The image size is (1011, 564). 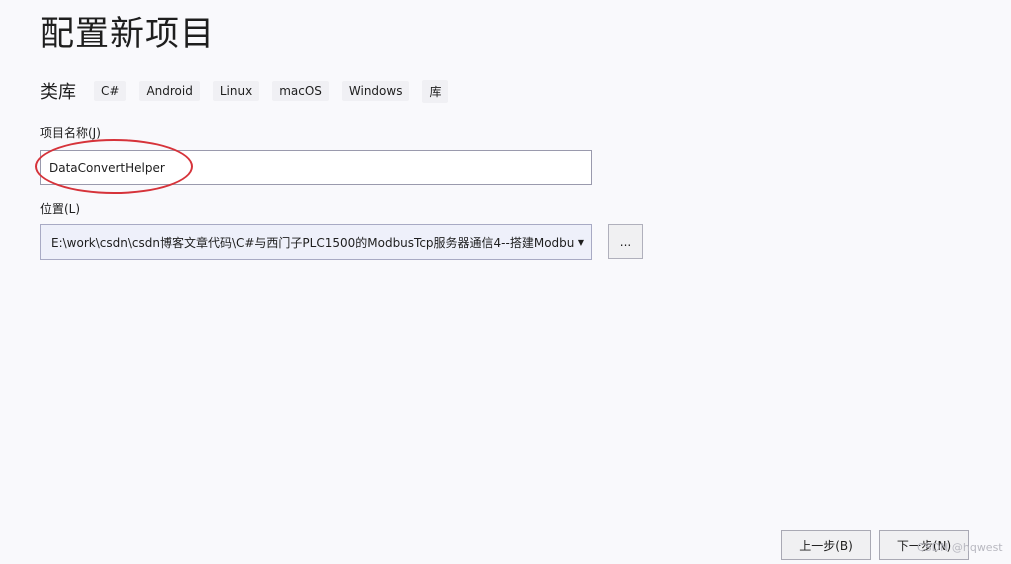 I want to click on tag-macos: macOS, so click(x=300, y=91).